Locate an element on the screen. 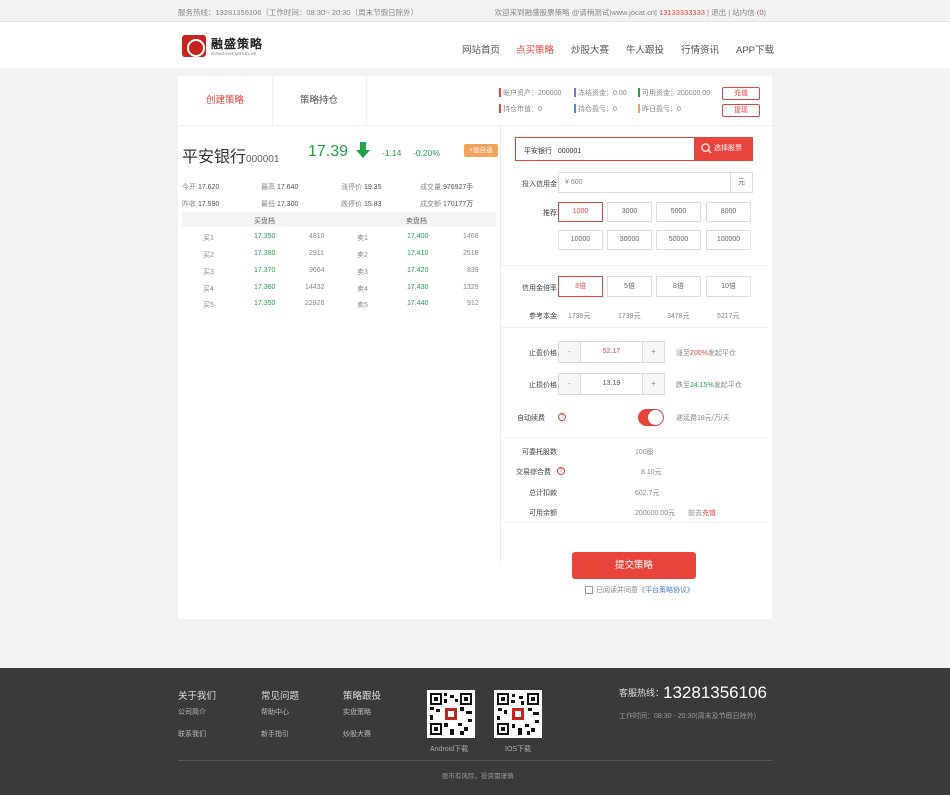  stop-loss-stepper: - 13.19 + is located at coordinates (611, 384).